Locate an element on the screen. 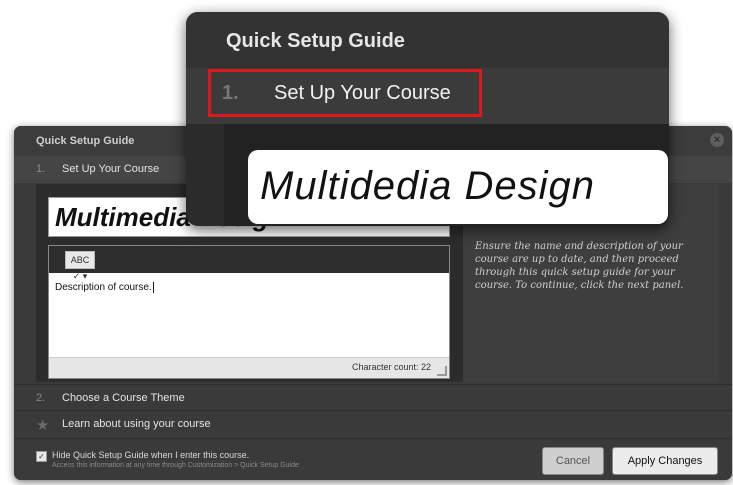 The width and height of the screenshot is (733, 485). text-caret is located at coordinates (153, 287).